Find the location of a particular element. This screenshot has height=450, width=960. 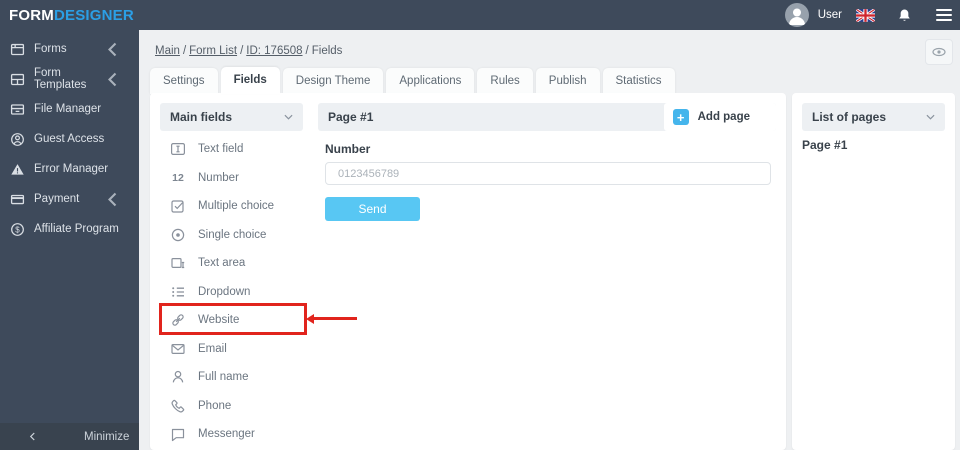

tab-fields: Fields is located at coordinates (250, 80).